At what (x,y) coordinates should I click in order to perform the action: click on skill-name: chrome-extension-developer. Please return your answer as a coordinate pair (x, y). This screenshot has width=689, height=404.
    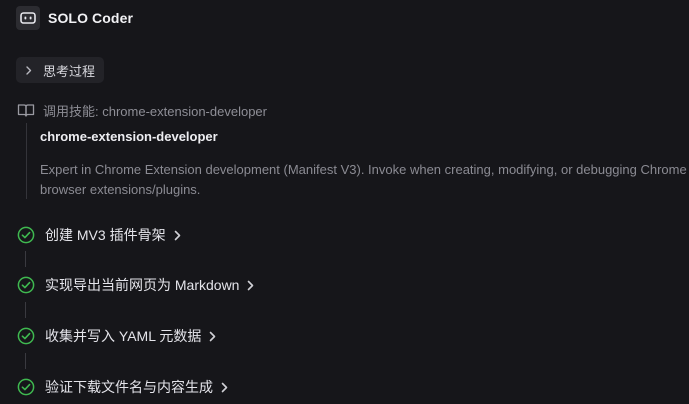
    Looking at the image, I should click on (129, 136).